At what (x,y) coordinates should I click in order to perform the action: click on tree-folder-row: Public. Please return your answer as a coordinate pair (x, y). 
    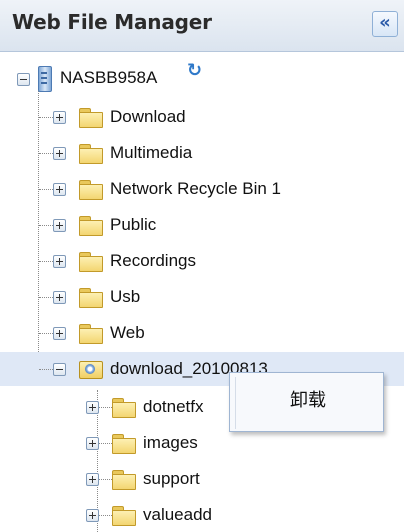
    Looking at the image, I should click on (202, 225).